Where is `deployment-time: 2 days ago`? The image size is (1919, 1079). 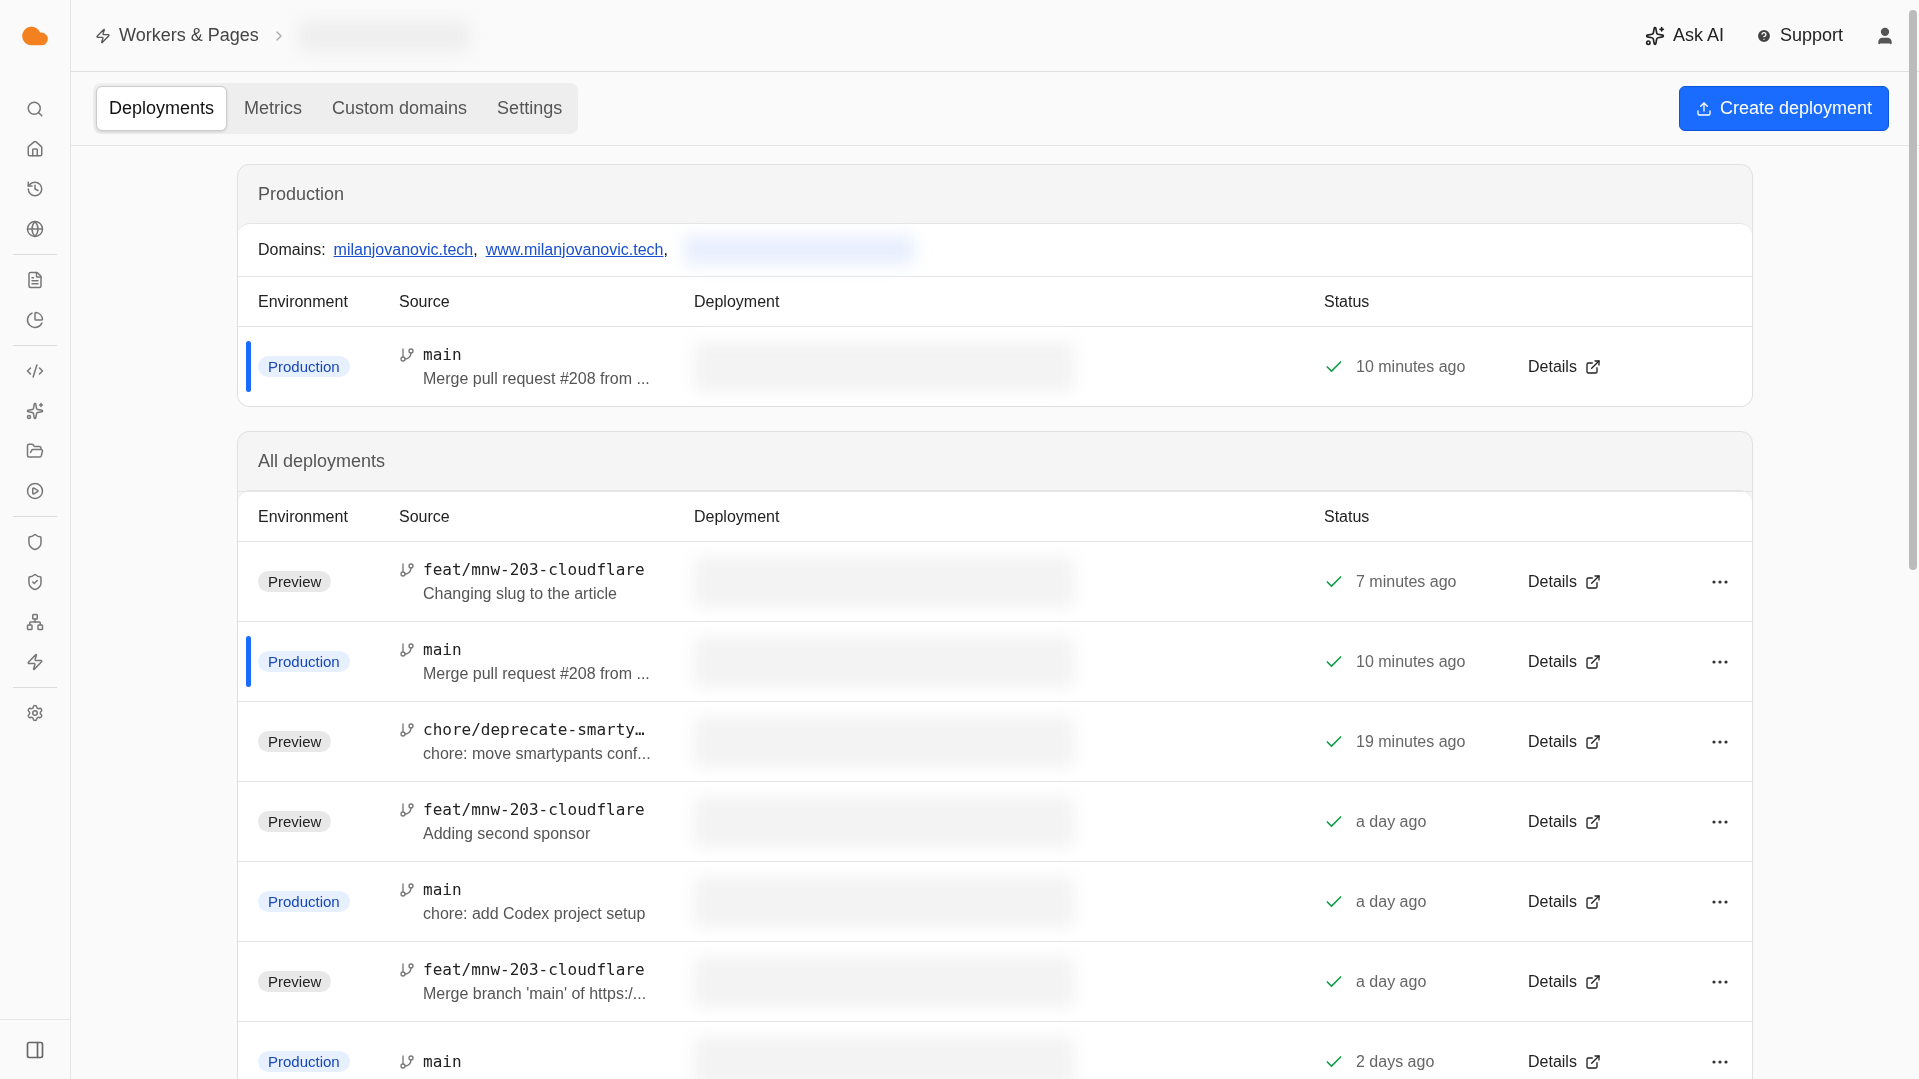 deployment-time: 2 days ago is located at coordinates (1395, 1061).